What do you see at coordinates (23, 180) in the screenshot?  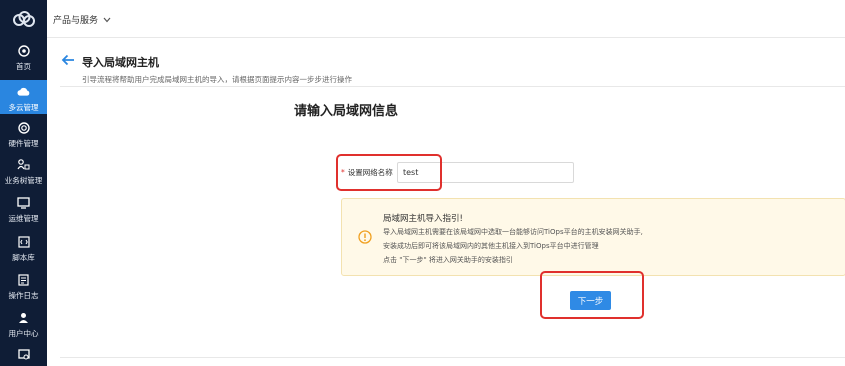 I see `sidebar-item-label: 业务树管理` at bounding box center [23, 180].